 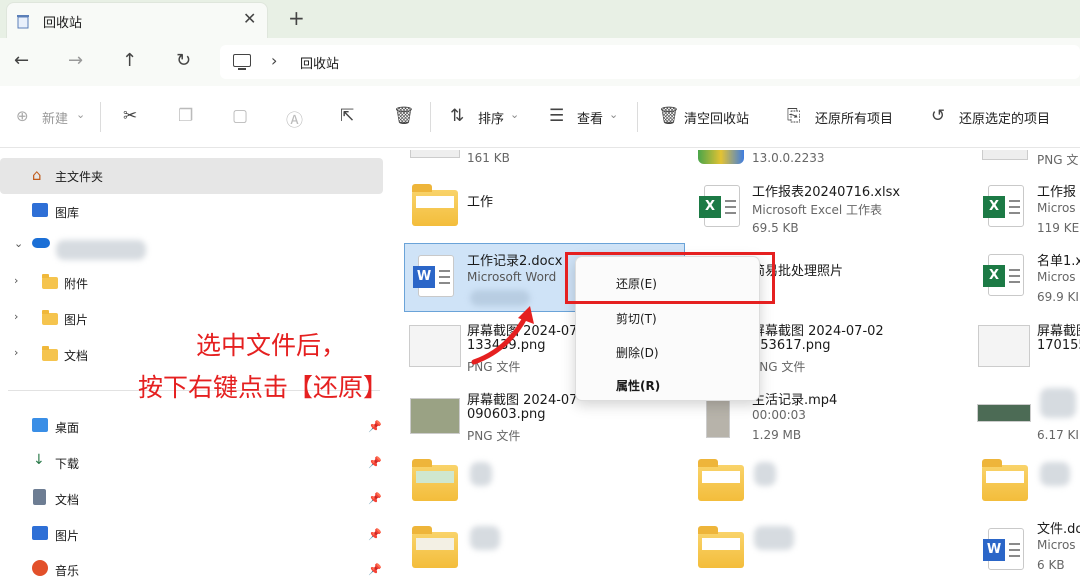 What do you see at coordinates (271, 345) in the screenshot?
I see `annotation-line1: 选中文件后，` at bounding box center [271, 345].